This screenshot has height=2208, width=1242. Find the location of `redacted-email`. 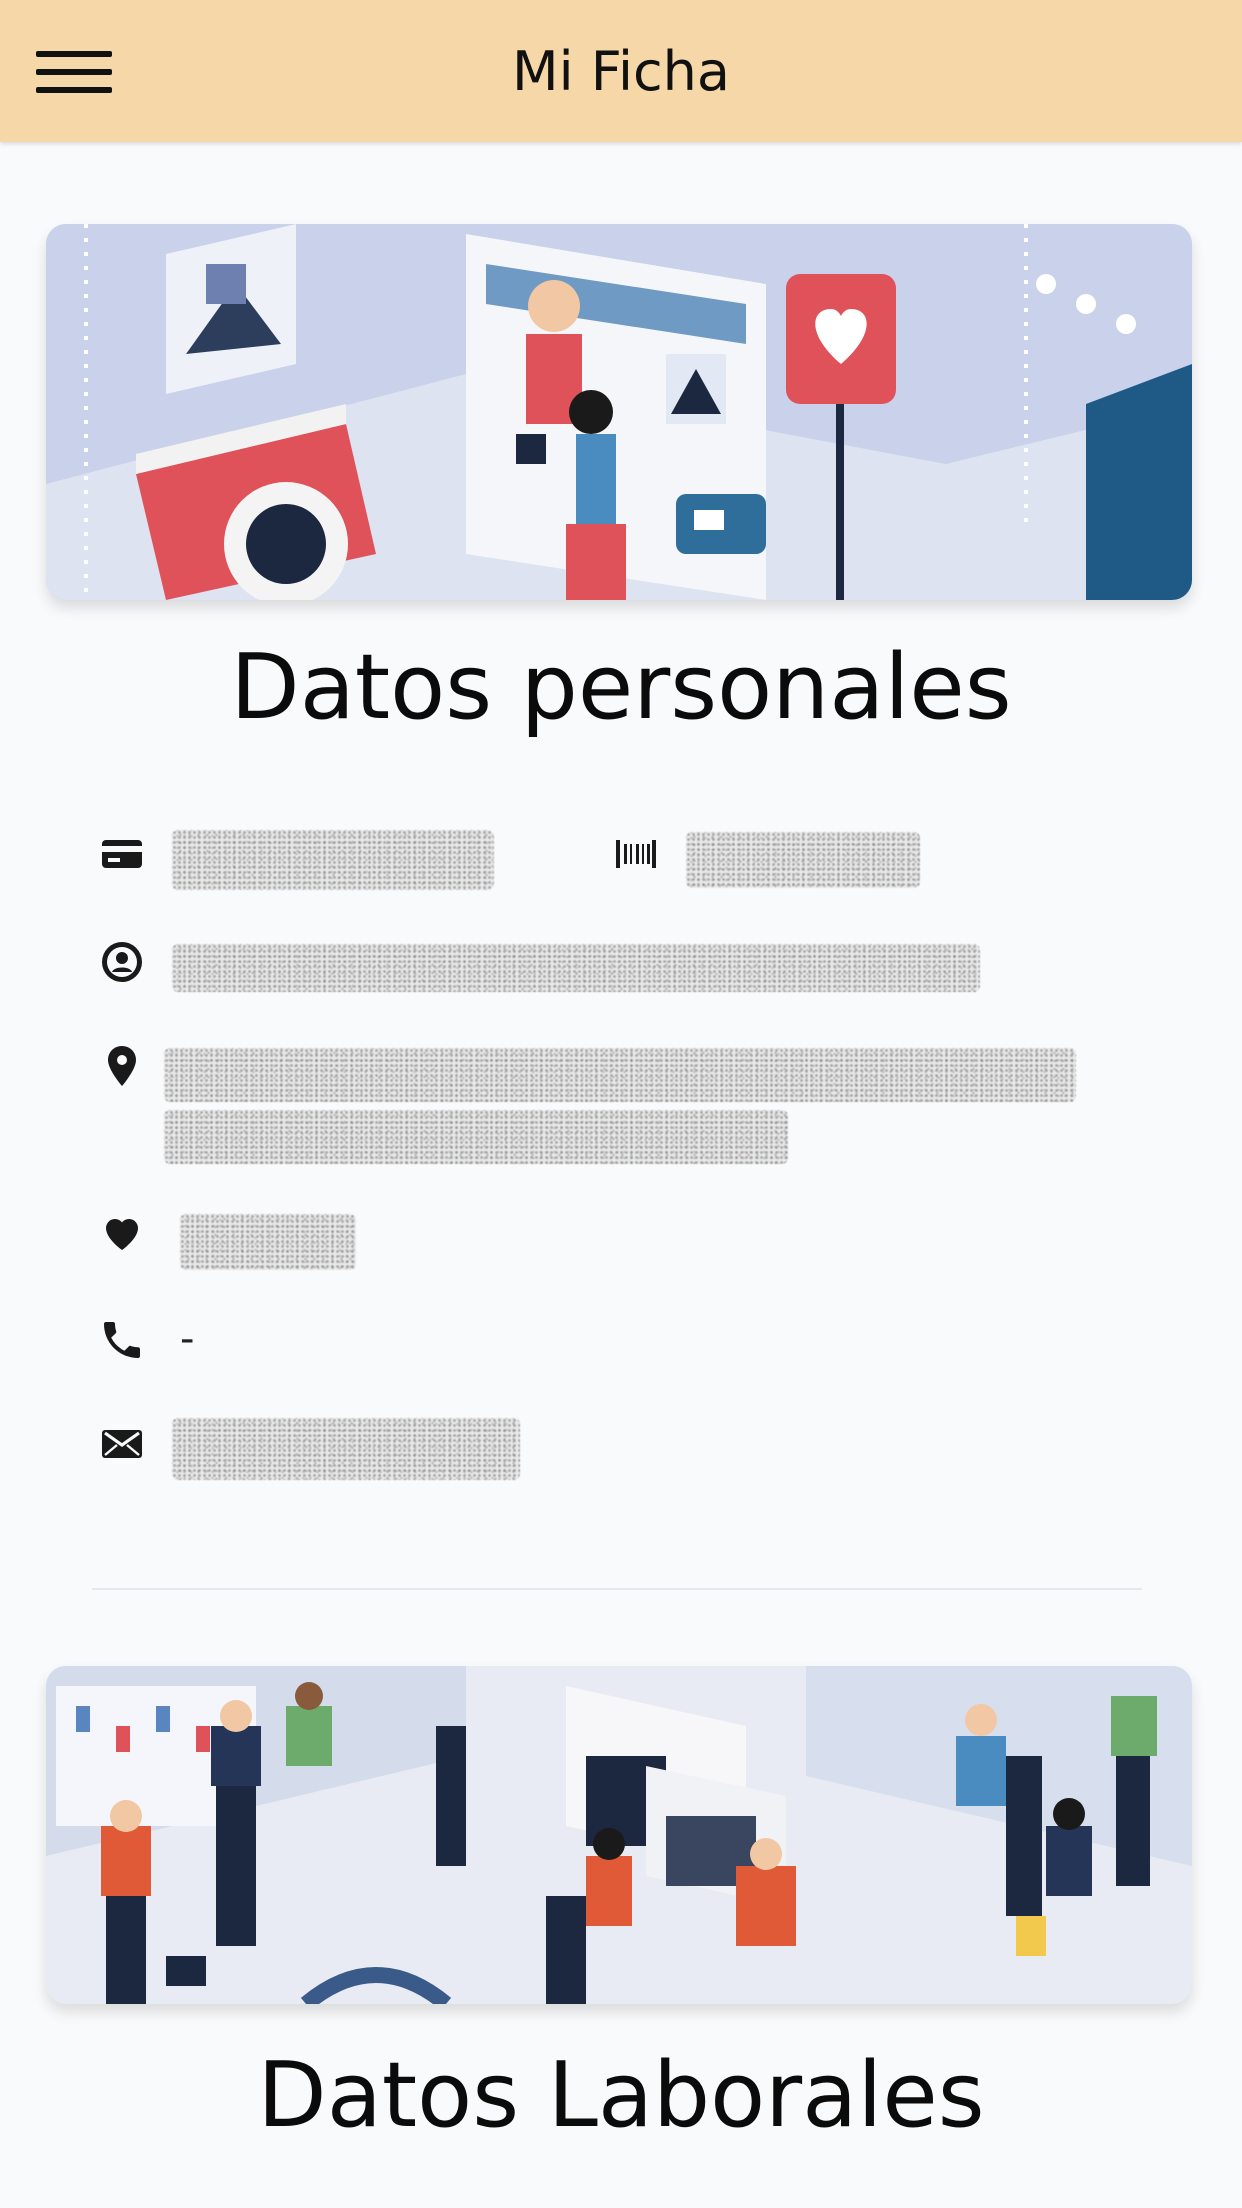

redacted-email is located at coordinates (346, 1449).